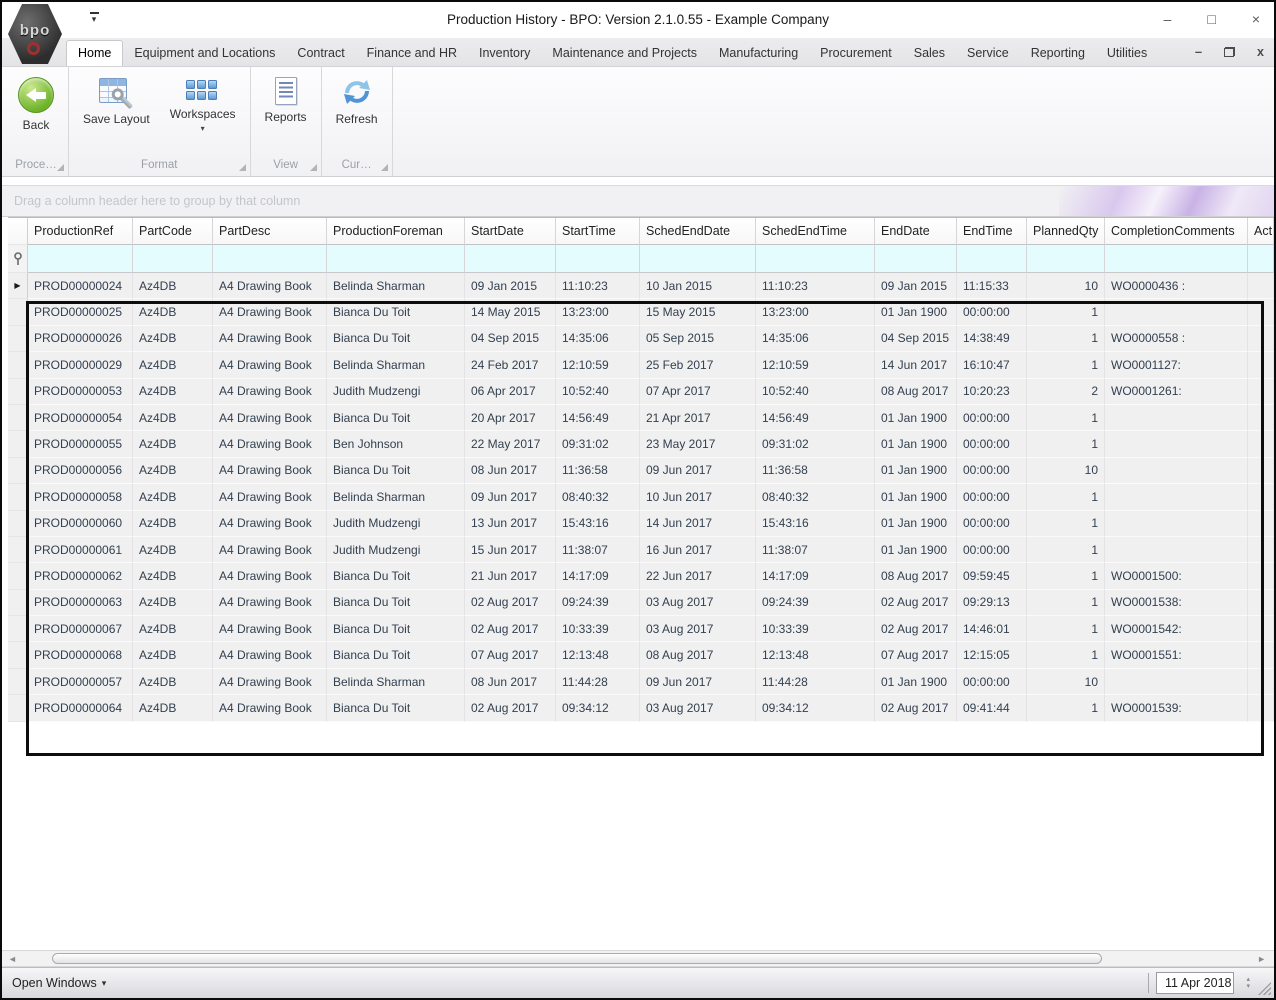 This screenshot has height=1000, width=1276. What do you see at coordinates (698, 391) in the screenshot?
I see `cell-sched_end_date: 07 Apr 2017` at bounding box center [698, 391].